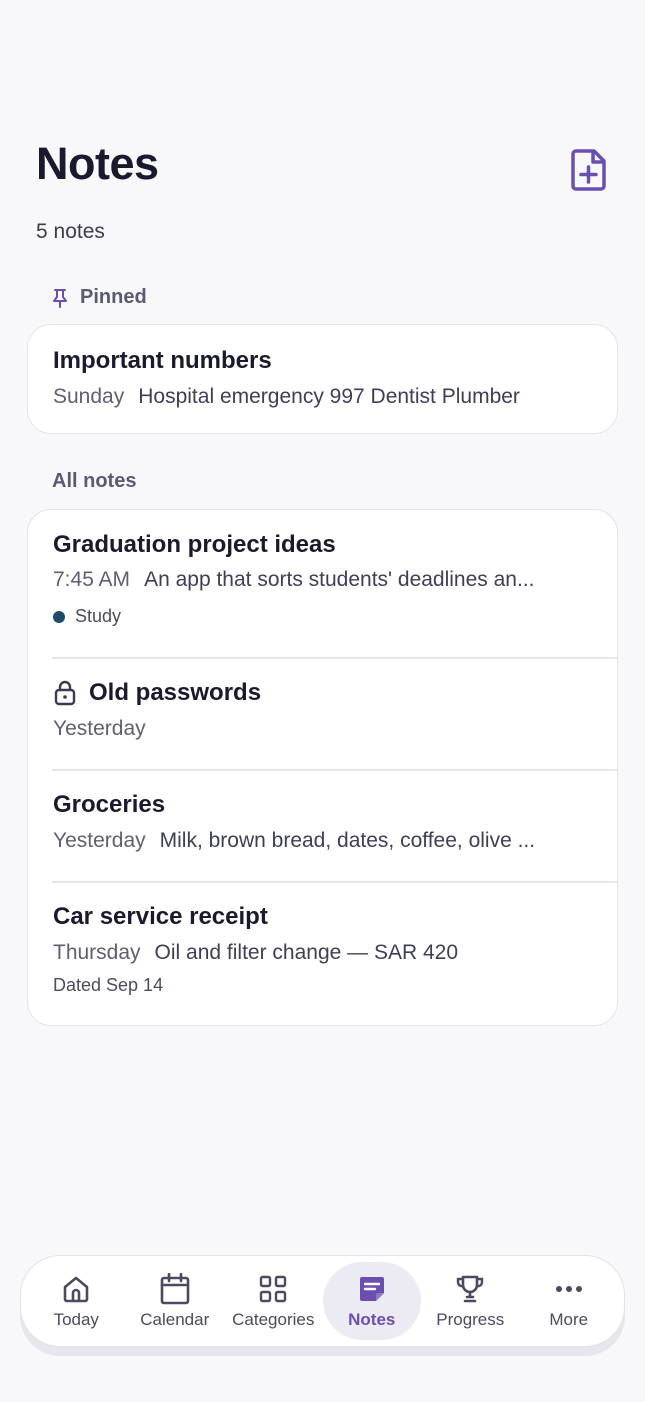 Image resolution: width=645 pixels, height=1402 pixels. I want to click on note-title: Groceries, so click(109, 804).